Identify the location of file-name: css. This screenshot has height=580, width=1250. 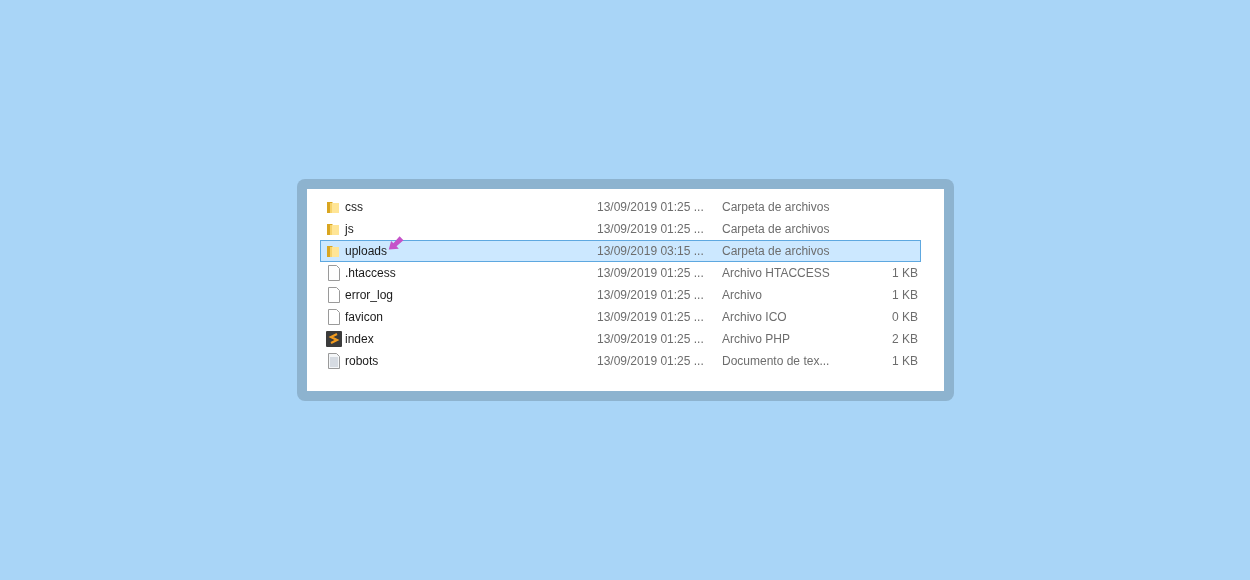
(354, 207).